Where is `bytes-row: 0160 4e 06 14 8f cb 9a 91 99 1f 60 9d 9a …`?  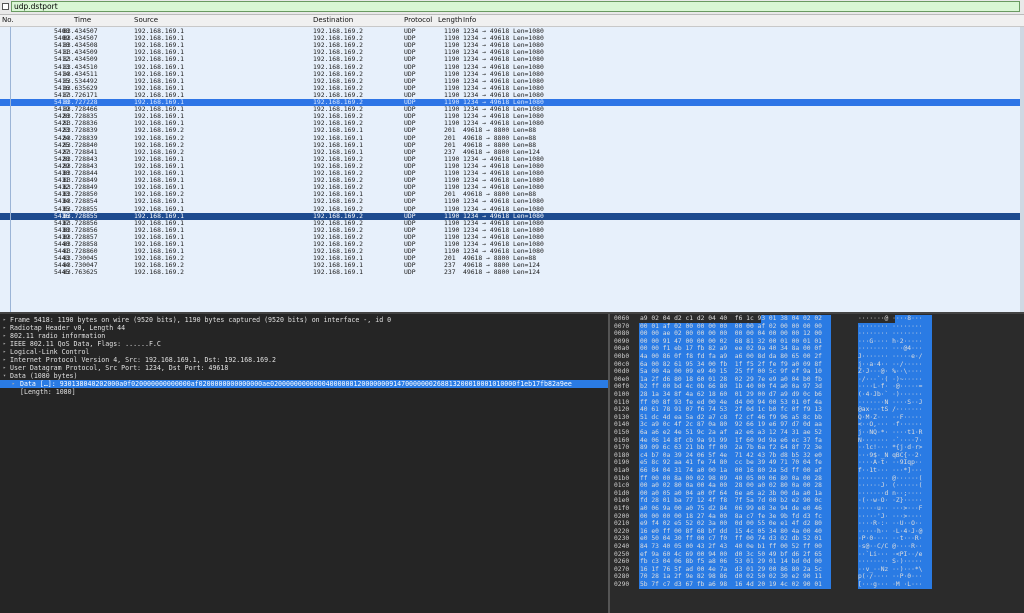 bytes-row: 0160 4e 06 14 8f cb 9a 91 99 1f 60 9d 9a … is located at coordinates (817, 440).